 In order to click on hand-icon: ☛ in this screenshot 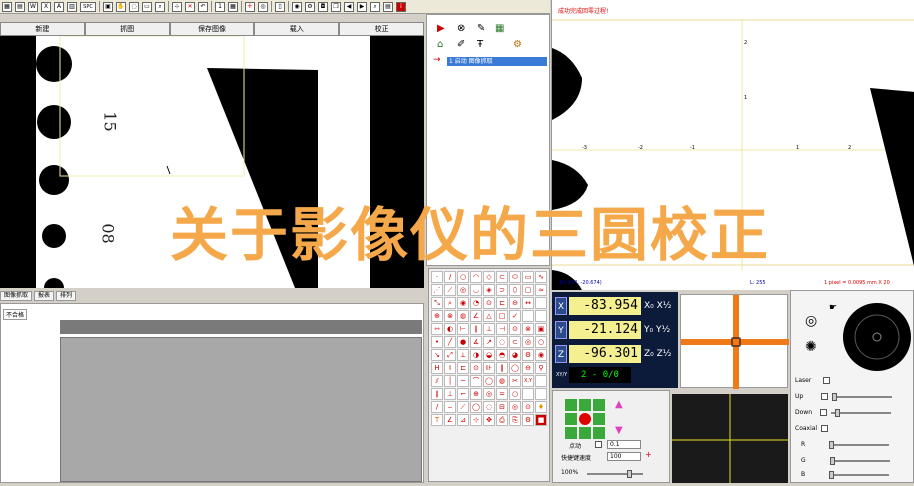, I will do `click(833, 308)`.